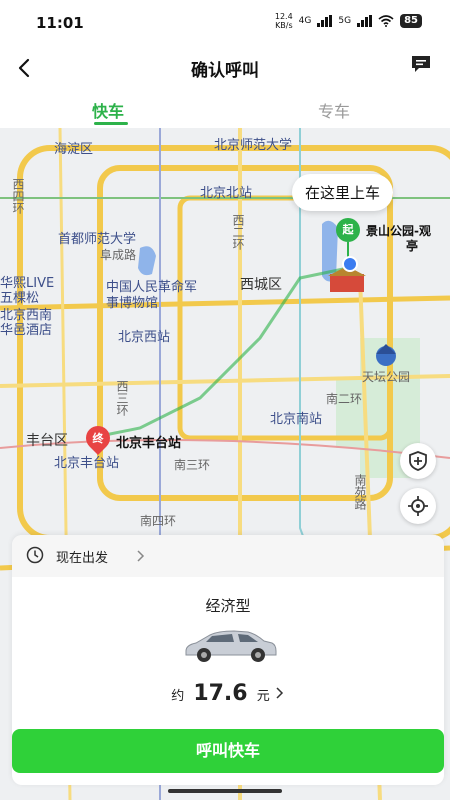 The image size is (450, 800). I want to click on departure-time-label: 现在出发, so click(82, 558).